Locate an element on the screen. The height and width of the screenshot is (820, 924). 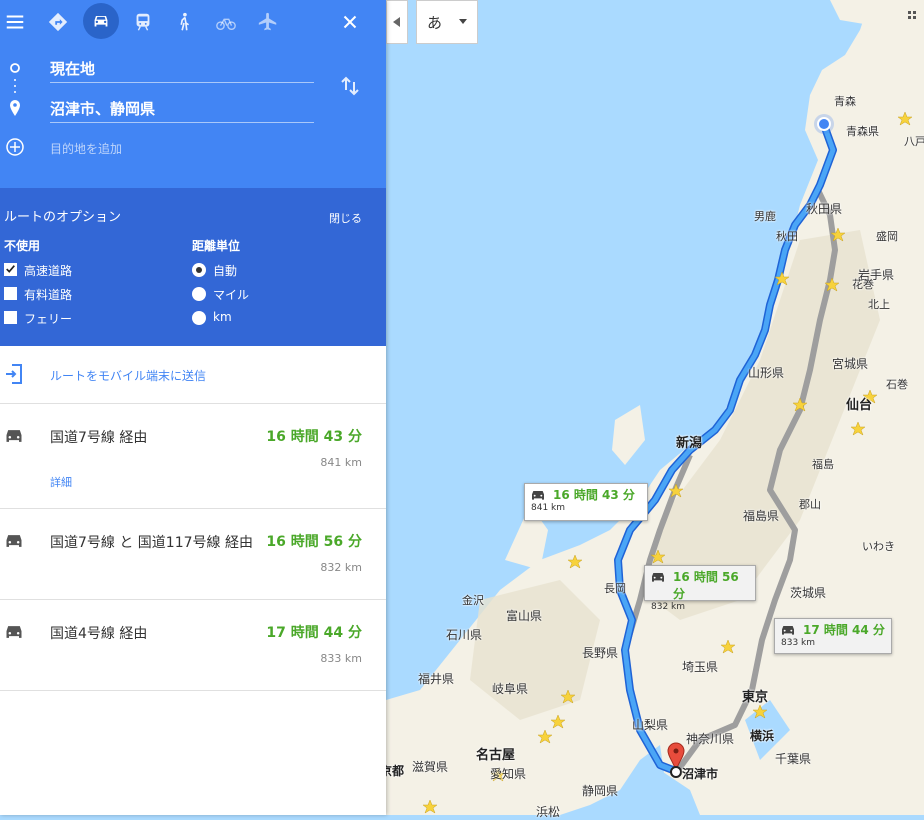
map-label: 石巻 is located at coordinates (897, 384).